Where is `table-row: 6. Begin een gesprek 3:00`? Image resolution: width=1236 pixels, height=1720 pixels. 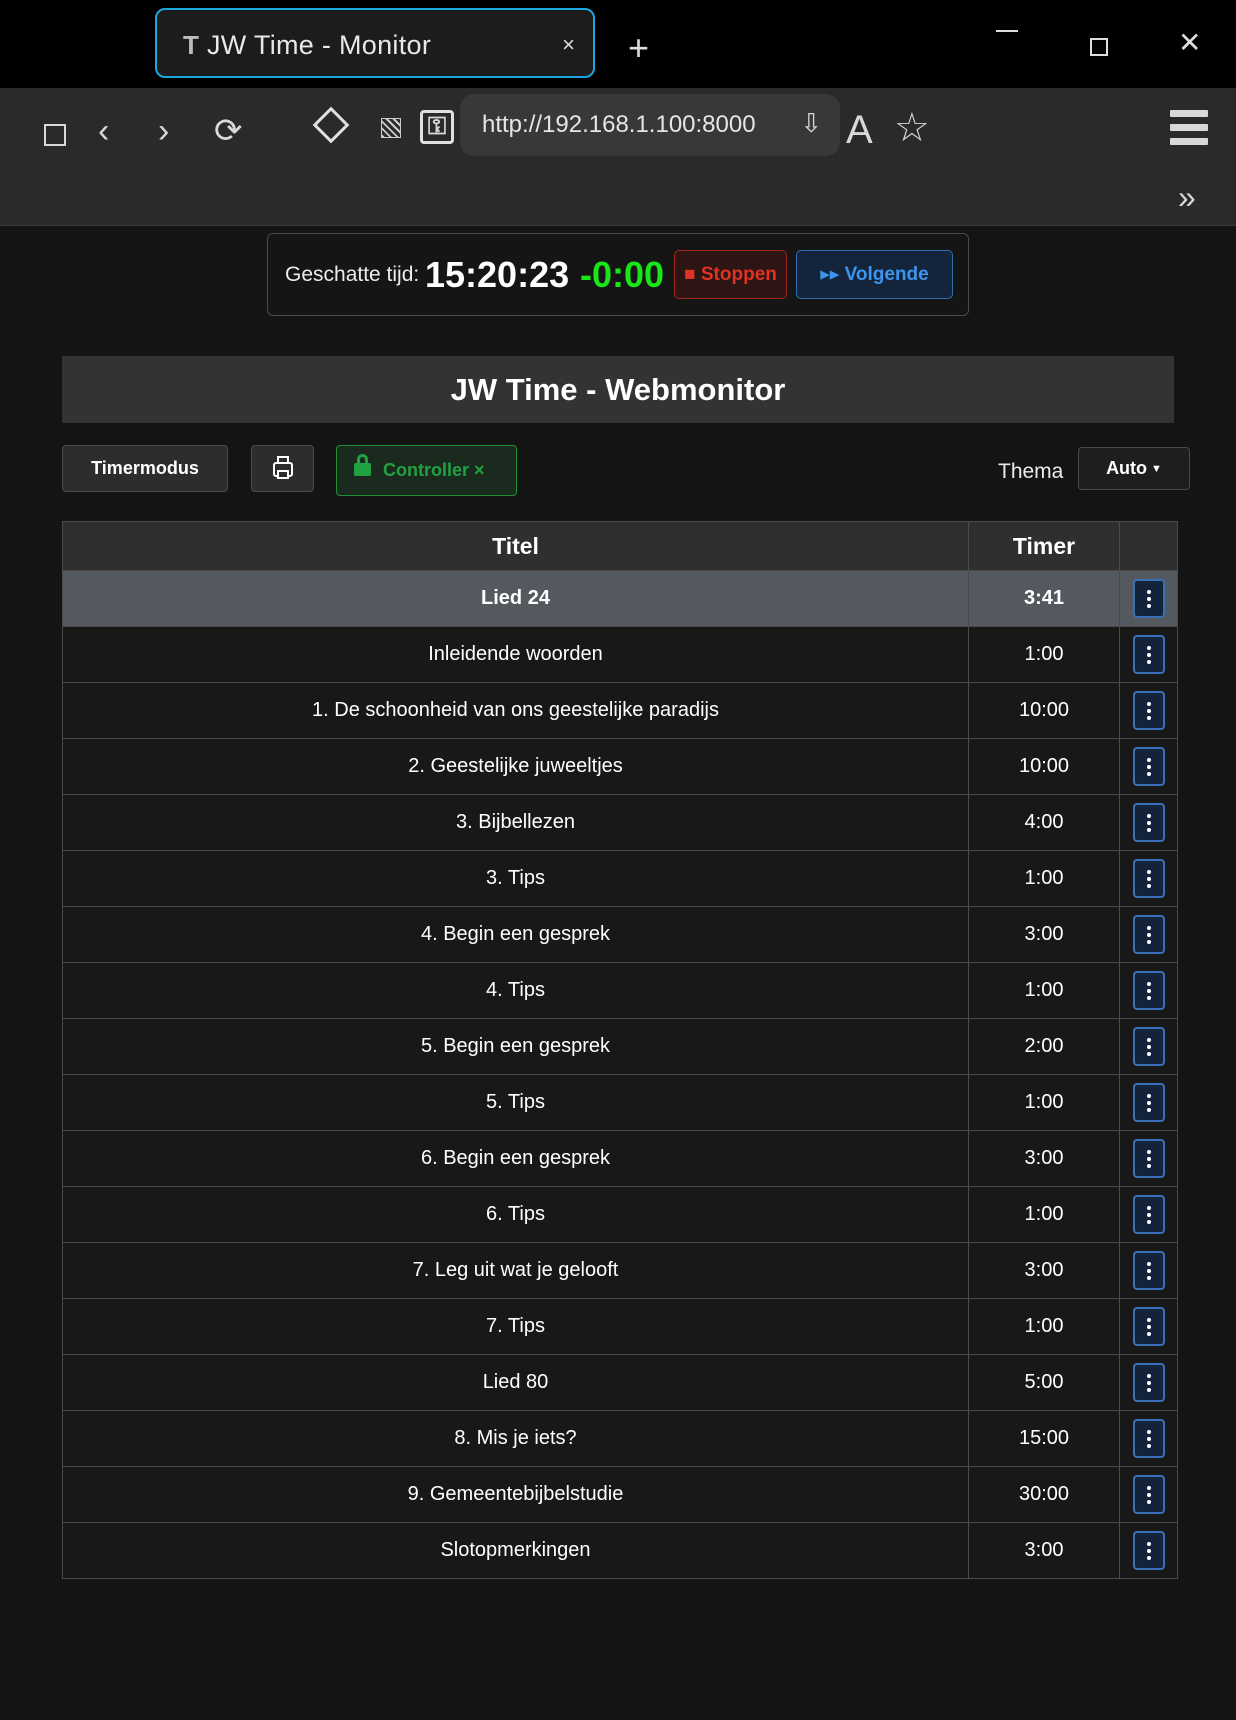
table-row: 6. Begin een gesprek 3:00 is located at coordinates (620, 1158).